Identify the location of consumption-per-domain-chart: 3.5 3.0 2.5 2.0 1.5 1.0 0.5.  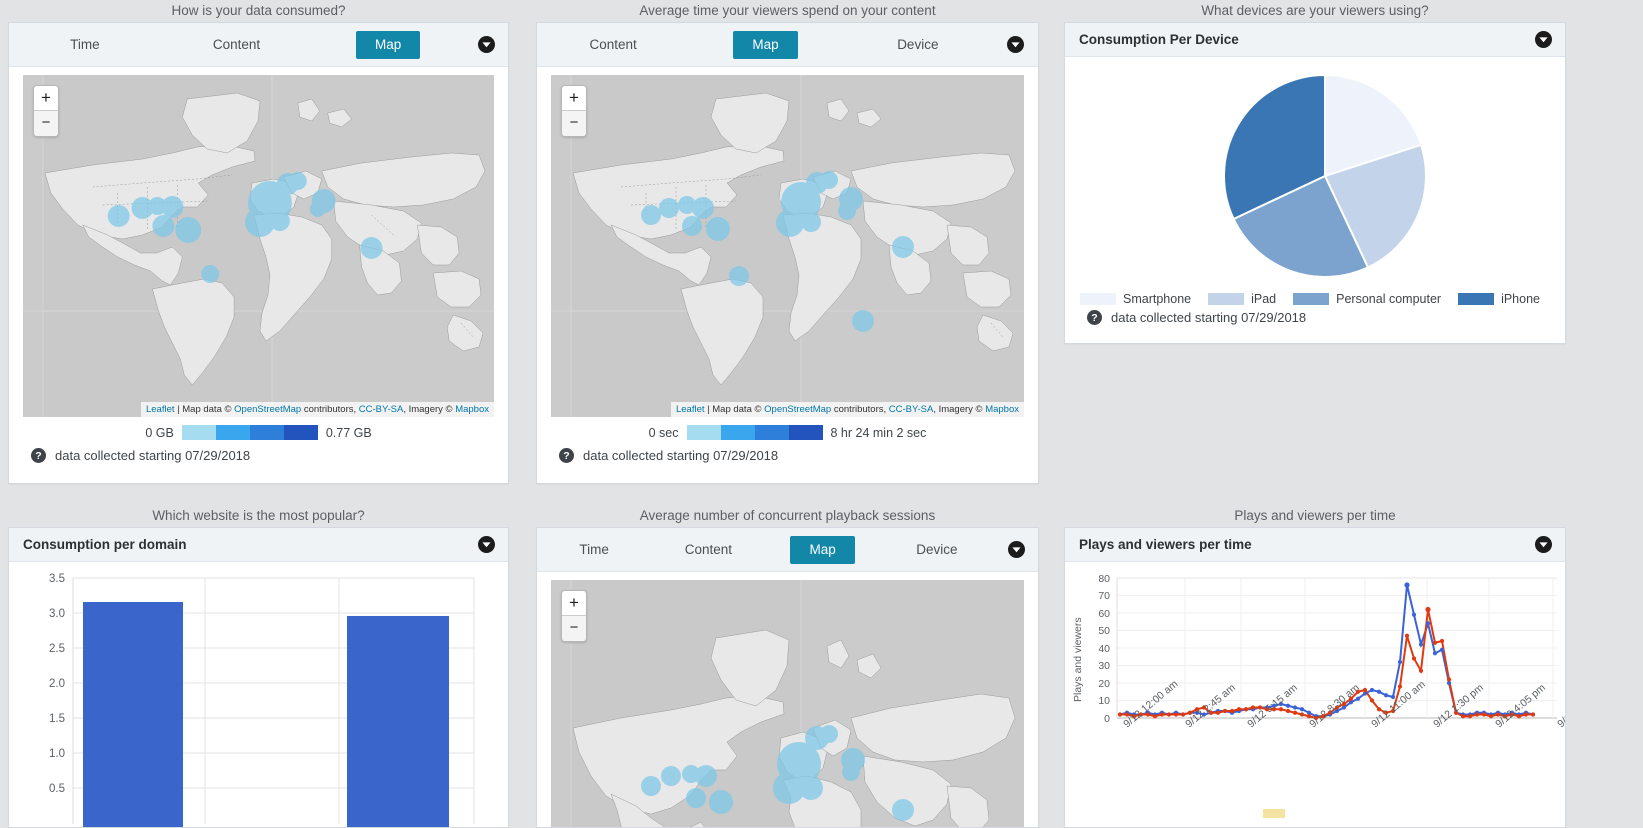
(258, 694).